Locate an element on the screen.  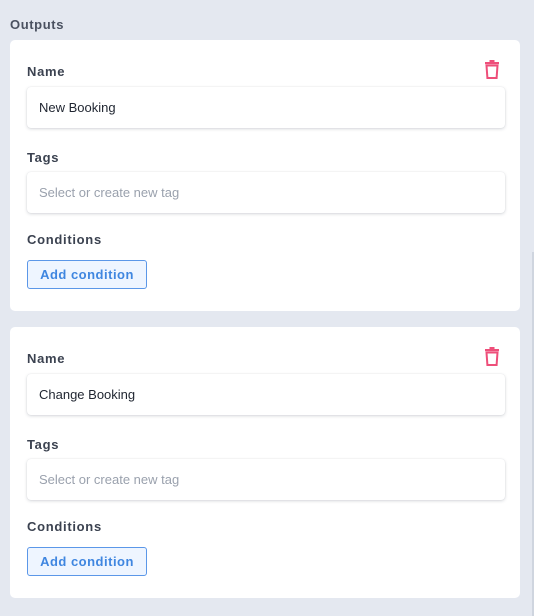
name-input: New Booking is located at coordinates (266, 107).